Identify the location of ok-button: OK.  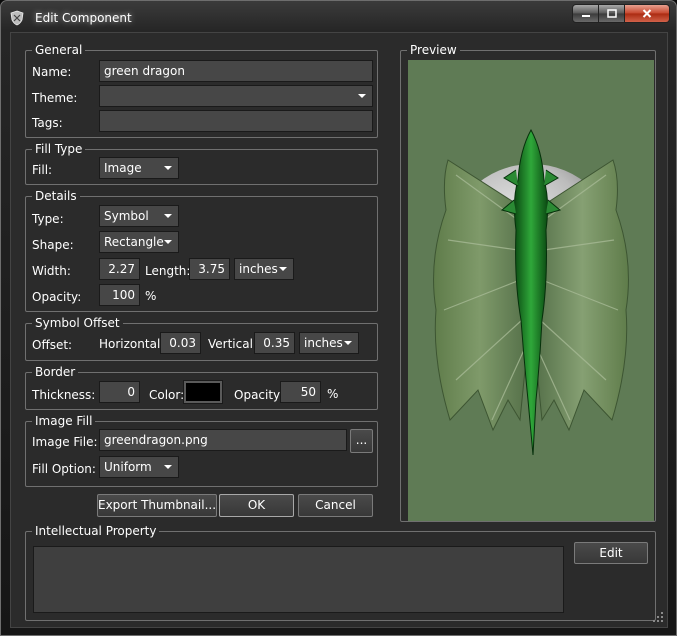
(256, 505).